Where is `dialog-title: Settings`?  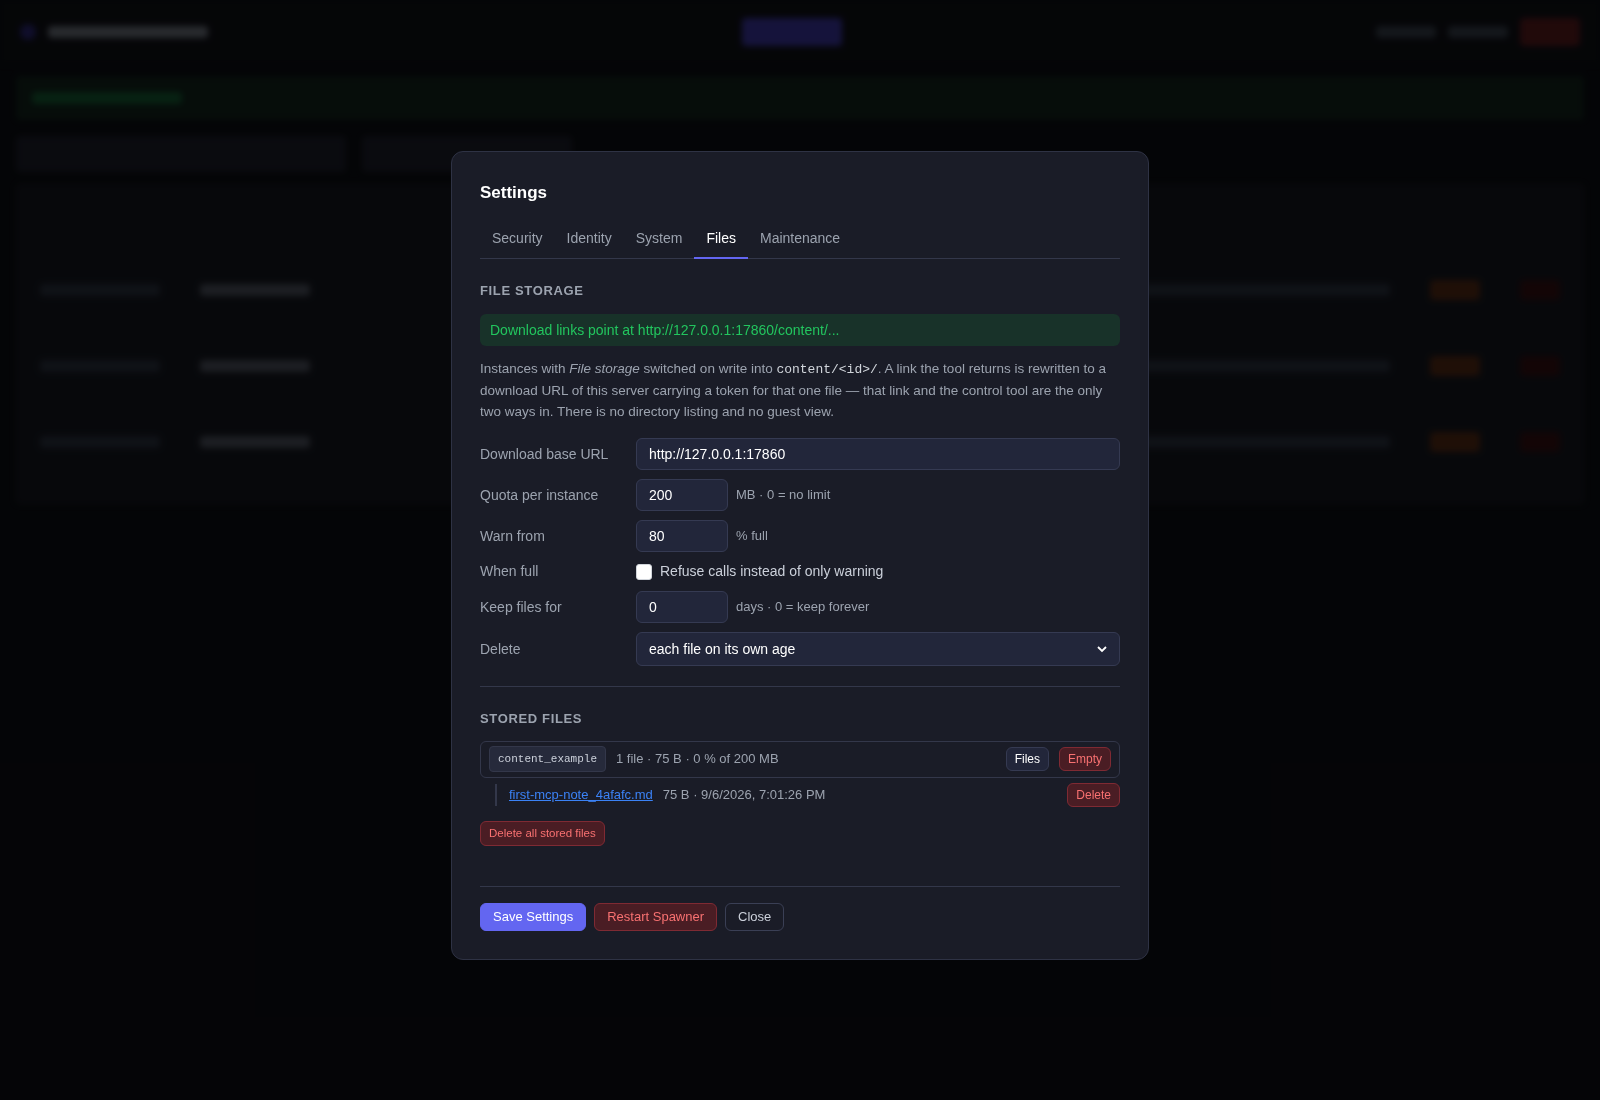
dialog-title: Settings is located at coordinates (514, 193).